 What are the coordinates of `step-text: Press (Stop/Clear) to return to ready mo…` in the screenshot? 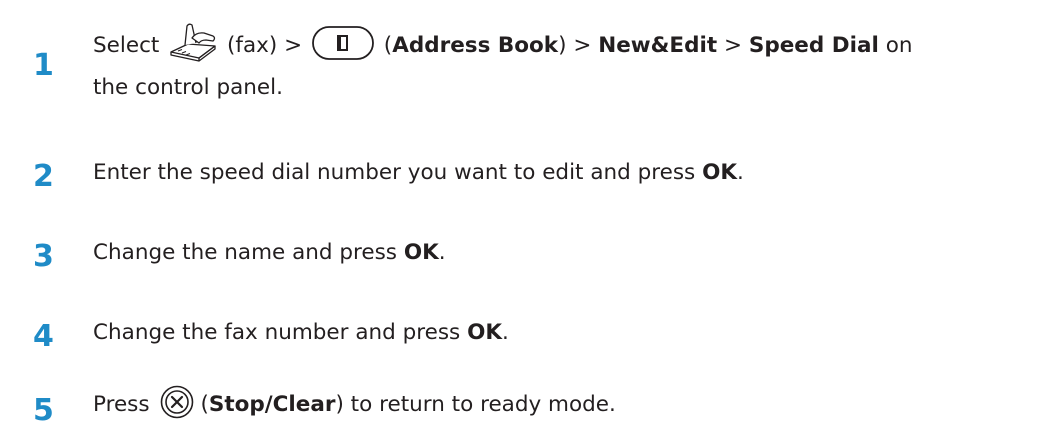 It's located at (568, 405).